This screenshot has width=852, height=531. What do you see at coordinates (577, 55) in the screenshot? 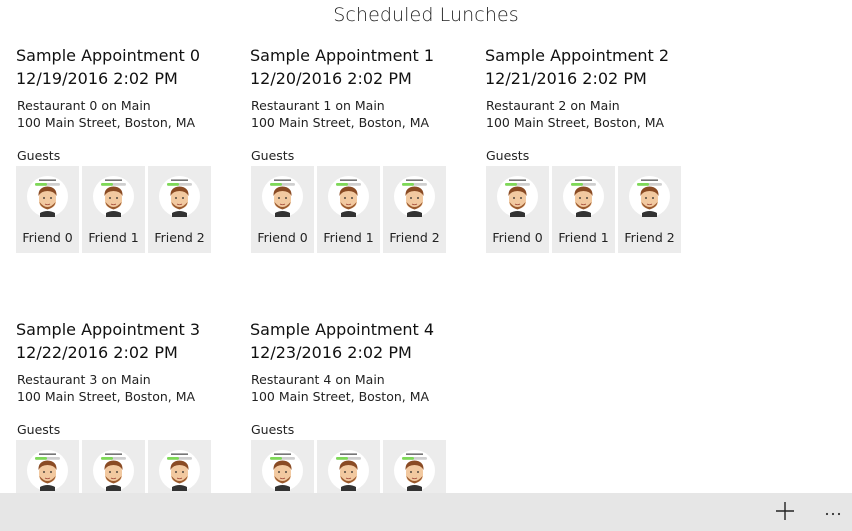
I see `appointment-title: Sample Appointment 2` at bounding box center [577, 55].